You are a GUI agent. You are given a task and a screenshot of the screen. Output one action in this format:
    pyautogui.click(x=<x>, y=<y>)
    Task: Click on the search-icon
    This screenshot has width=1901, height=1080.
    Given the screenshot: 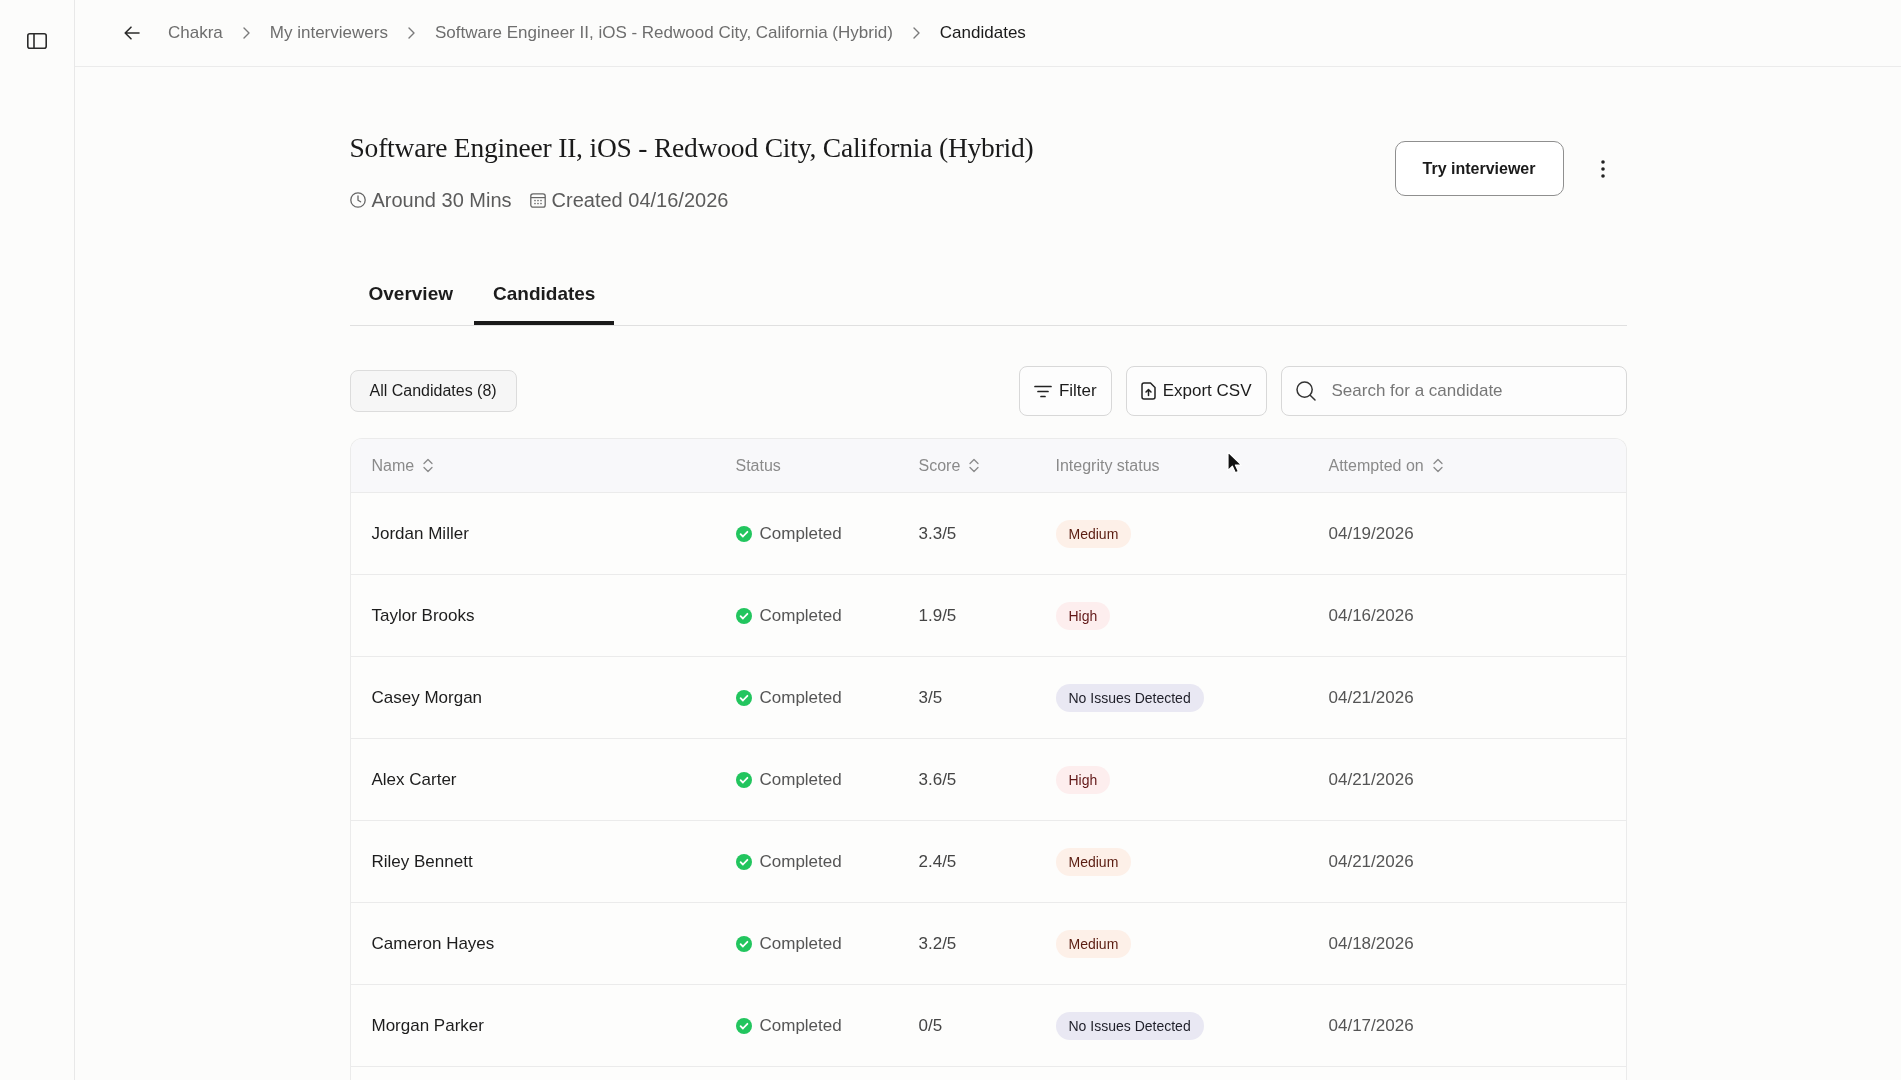 What is the action you would take?
    pyautogui.click(x=1305, y=391)
    